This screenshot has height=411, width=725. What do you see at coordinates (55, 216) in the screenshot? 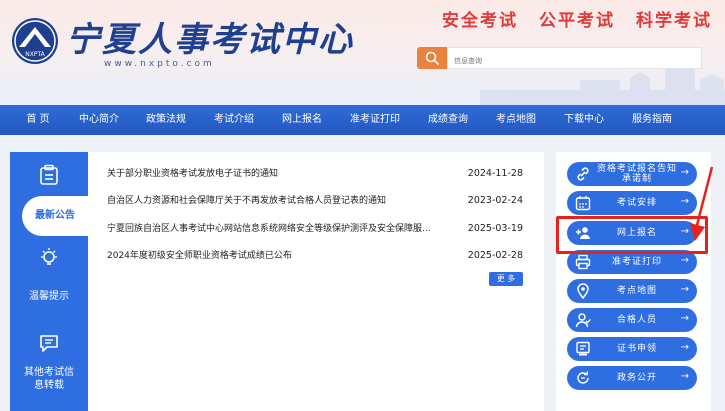
I see `tab-latest-notice: 最新公告` at bounding box center [55, 216].